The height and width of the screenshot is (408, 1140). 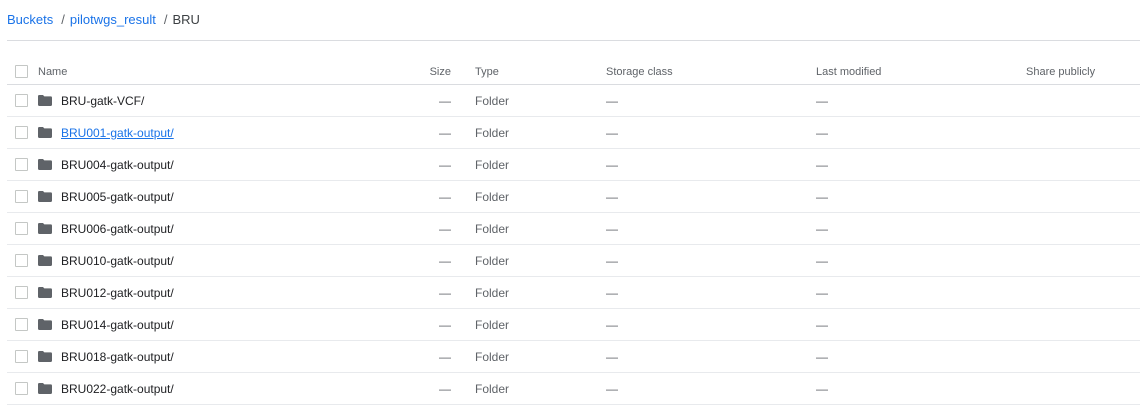 What do you see at coordinates (573, 357) in the screenshot?
I see `table-row: BRU018-gatk-output/ — Folder — —` at bounding box center [573, 357].